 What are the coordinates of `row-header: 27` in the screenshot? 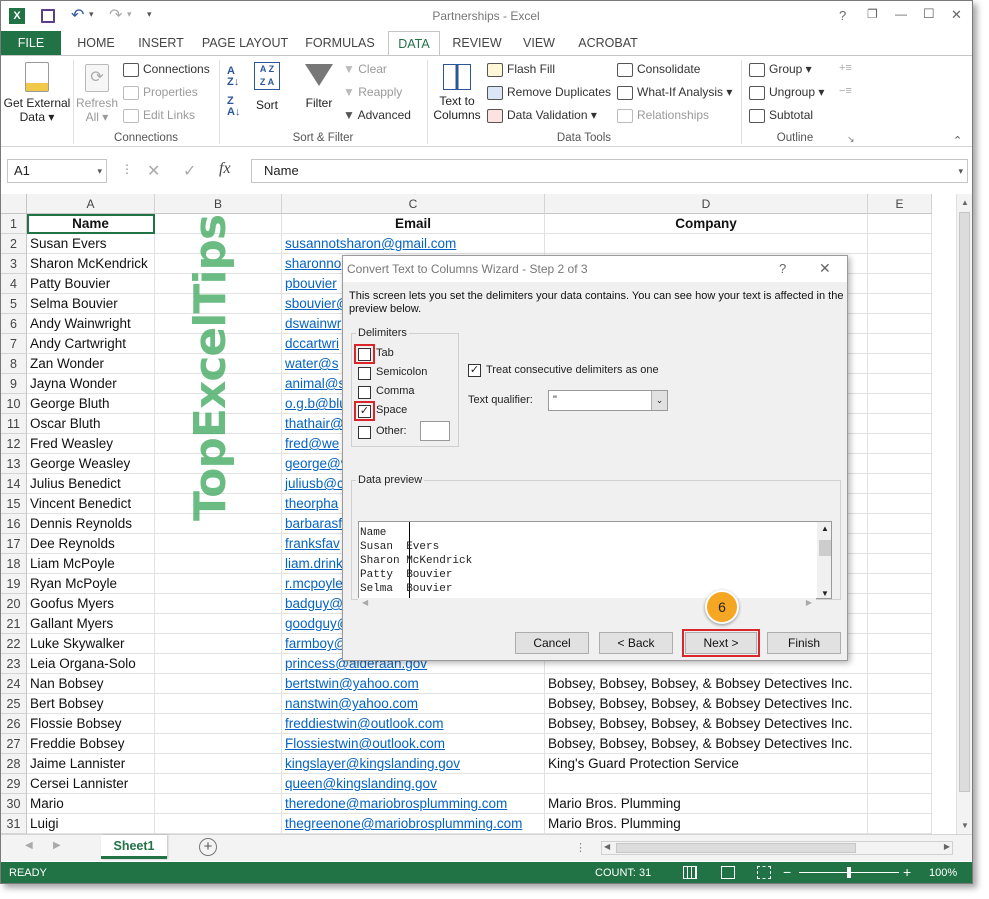 It's located at (14, 744).